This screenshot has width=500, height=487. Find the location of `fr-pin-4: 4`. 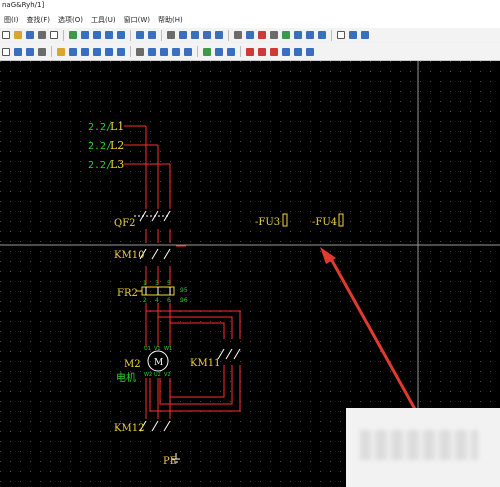

fr-pin-4: 4 is located at coordinates (157, 300).